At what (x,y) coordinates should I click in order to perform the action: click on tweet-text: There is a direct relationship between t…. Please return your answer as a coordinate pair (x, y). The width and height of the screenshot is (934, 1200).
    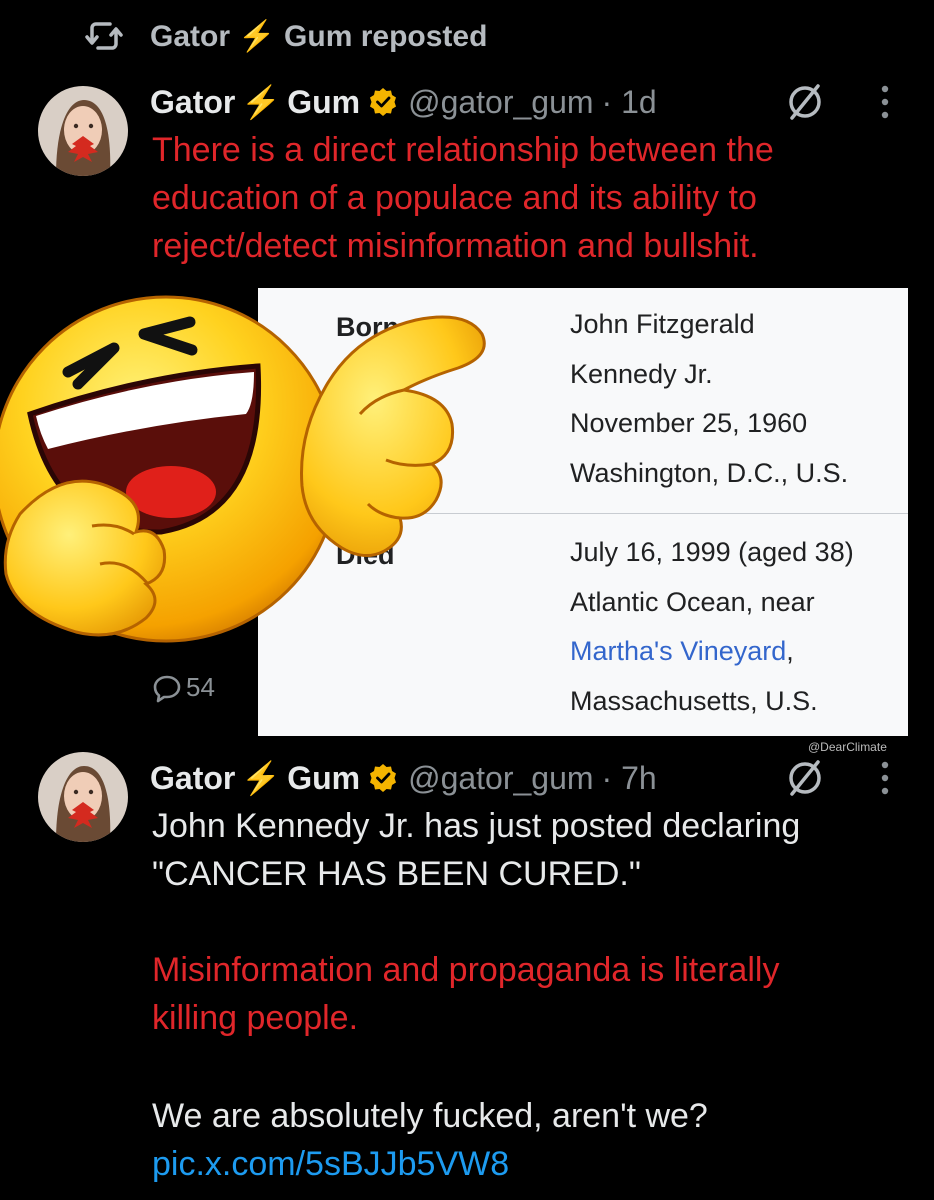
    Looking at the image, I should click on (463, 198).